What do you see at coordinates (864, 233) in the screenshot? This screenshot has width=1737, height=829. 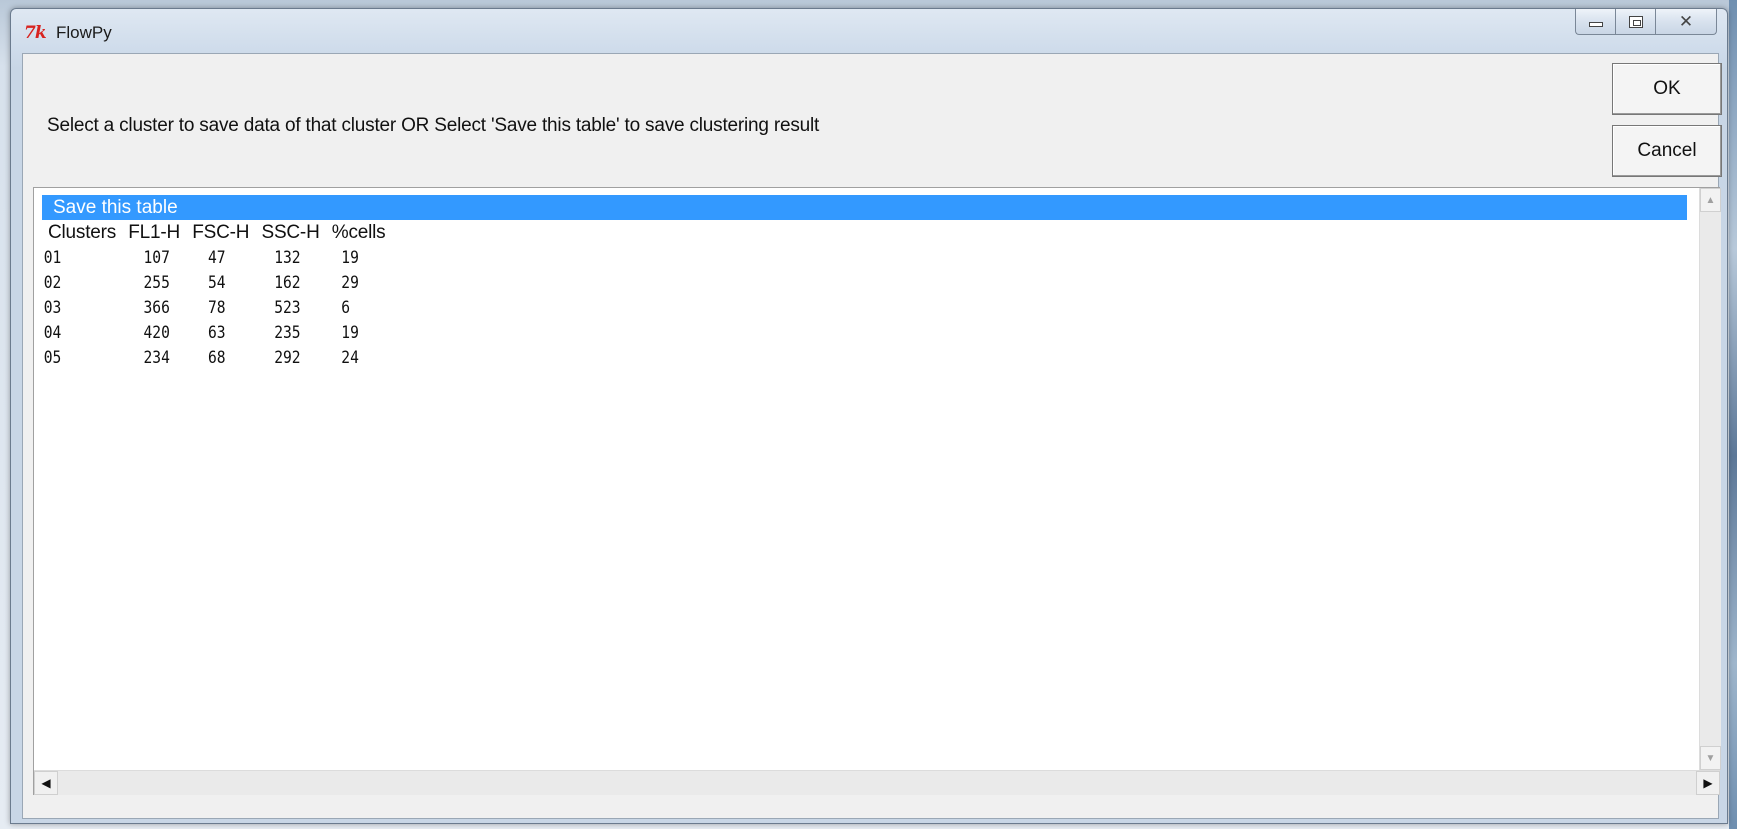 I see `list-item-header: Clusters FL1-H FSC-H SSC-H %cells` at bounding box center [864, 233].